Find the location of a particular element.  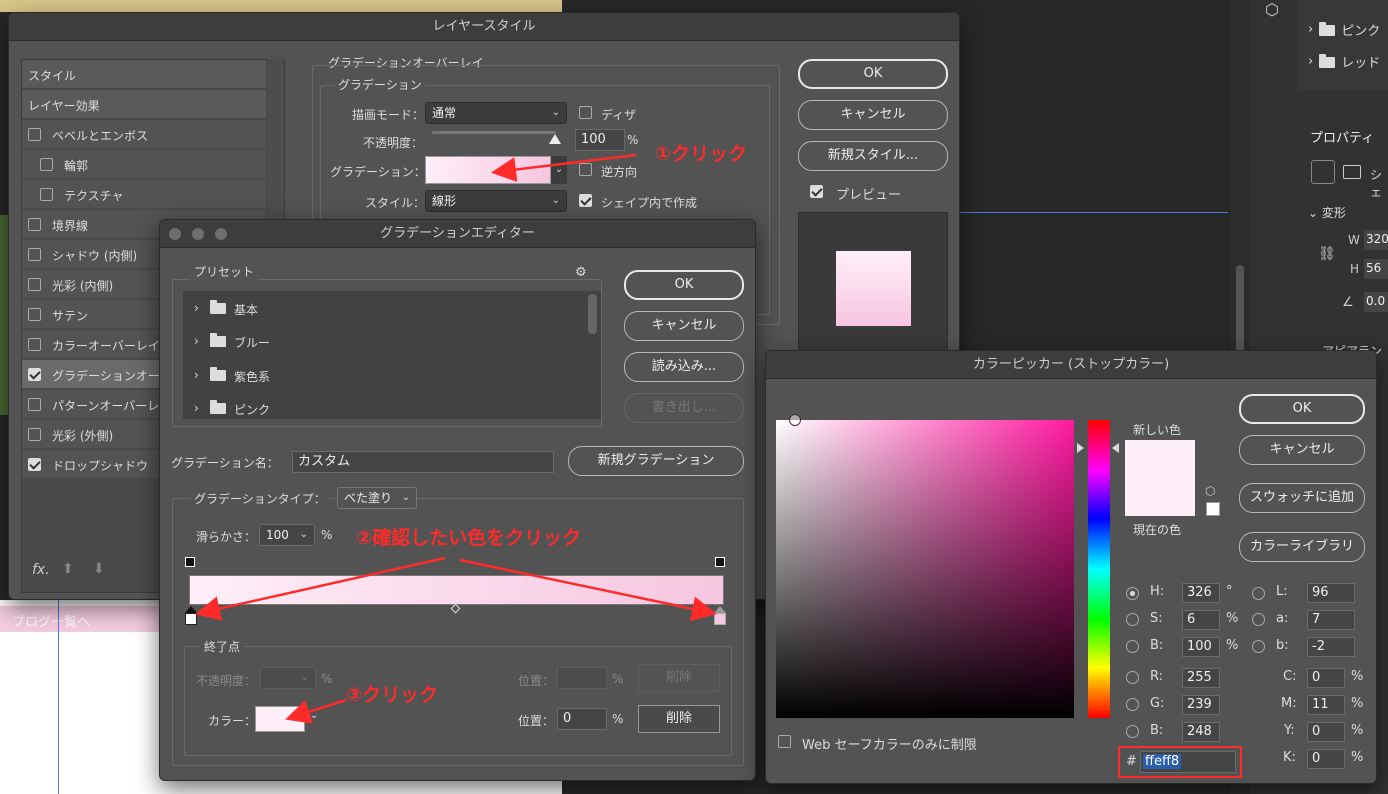

radio-a is located at coordinates (1258, 619).